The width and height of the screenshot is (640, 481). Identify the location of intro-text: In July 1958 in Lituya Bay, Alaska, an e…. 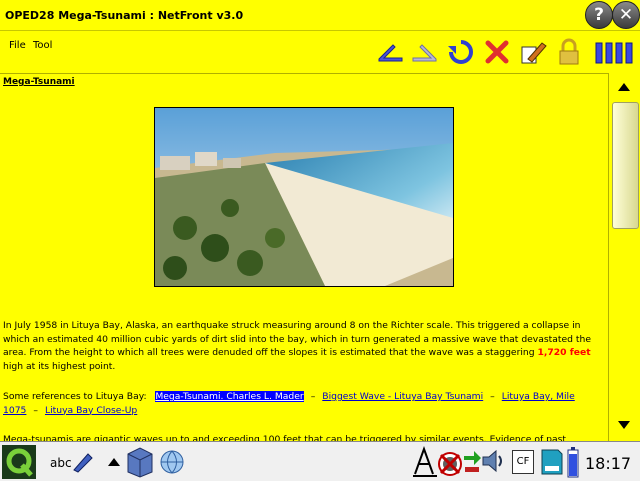
(297, 339).